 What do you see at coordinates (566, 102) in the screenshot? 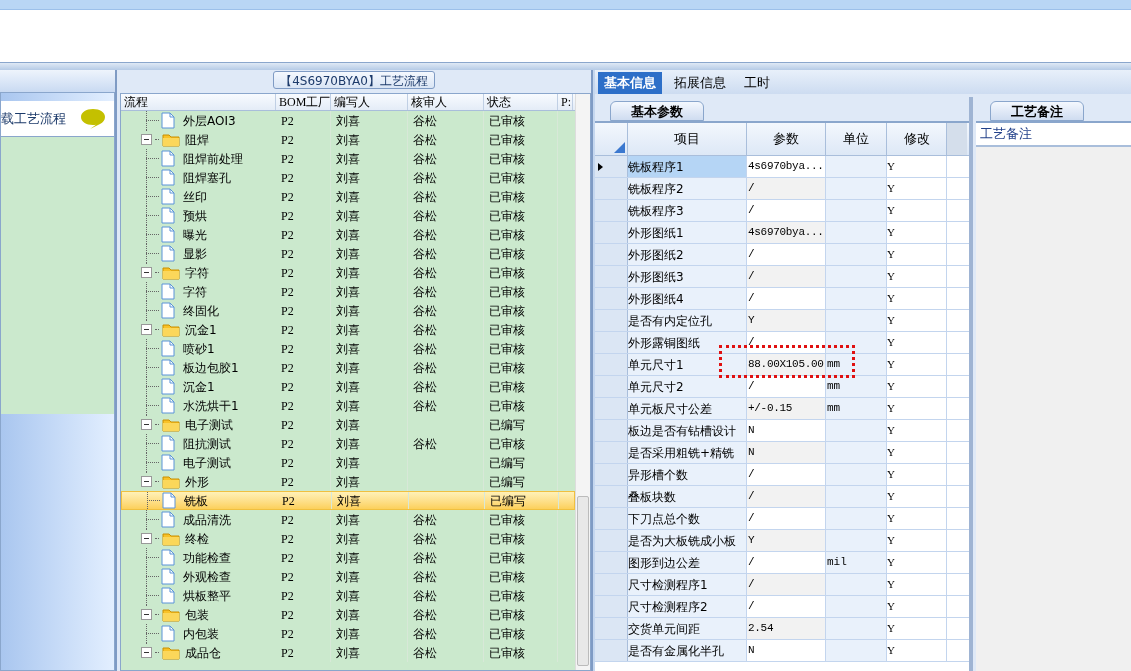
I see `column-header: P:` at bounding box center [566, 102].